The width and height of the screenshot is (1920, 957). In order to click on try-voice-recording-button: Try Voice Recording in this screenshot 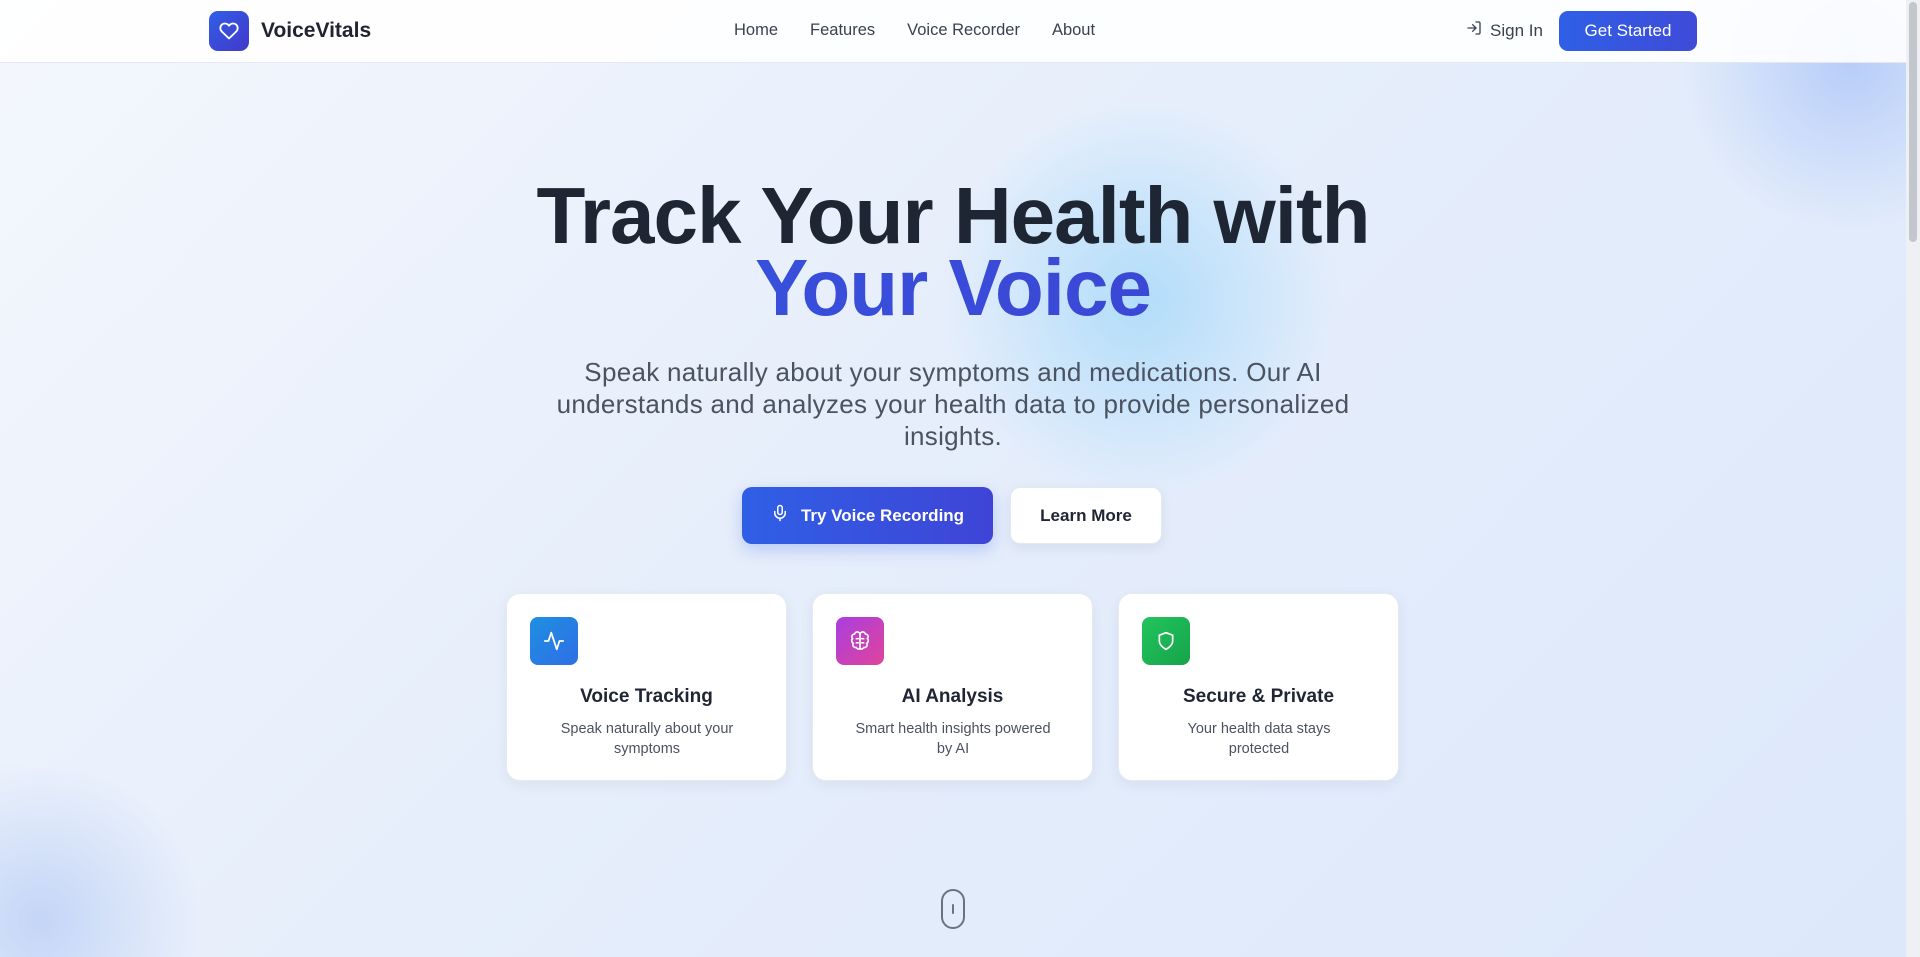, I will do `click(867, 515)`.